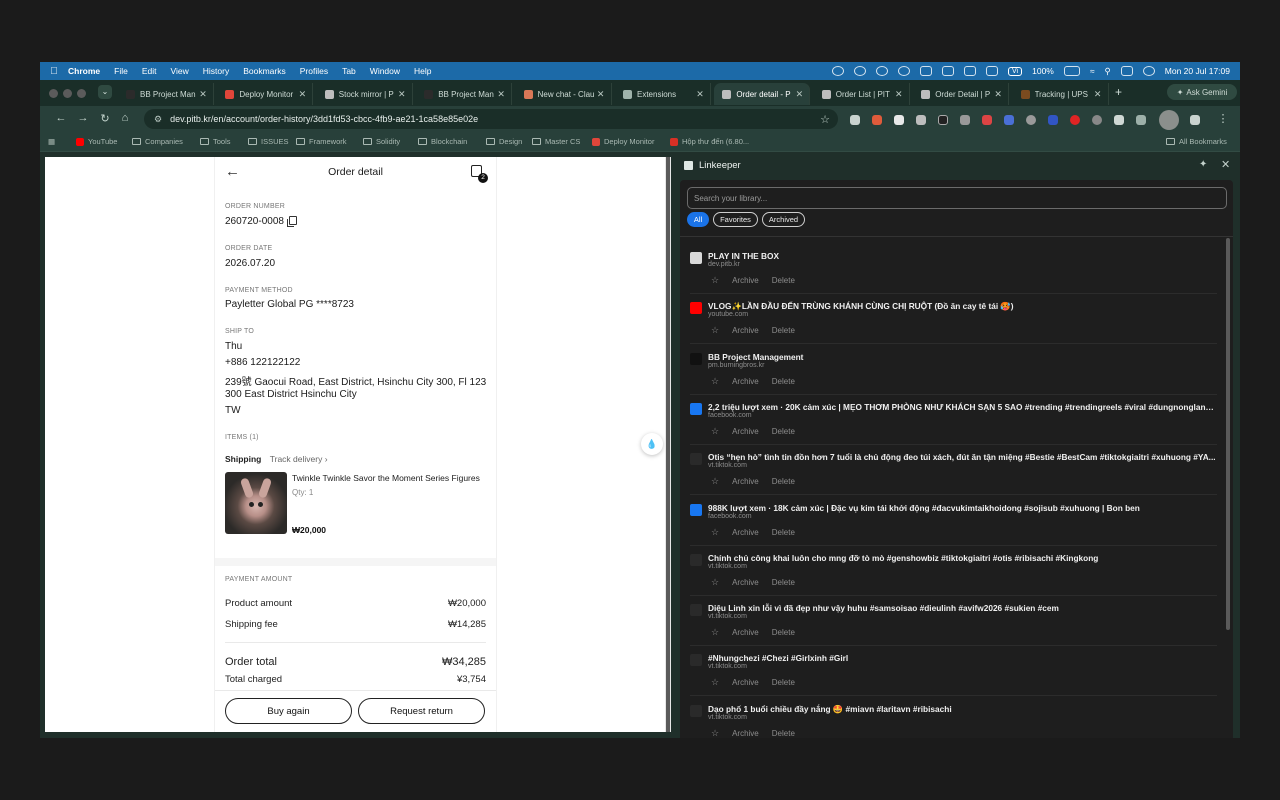  I want to click on bookmark-7: Design, so click(504, 141).